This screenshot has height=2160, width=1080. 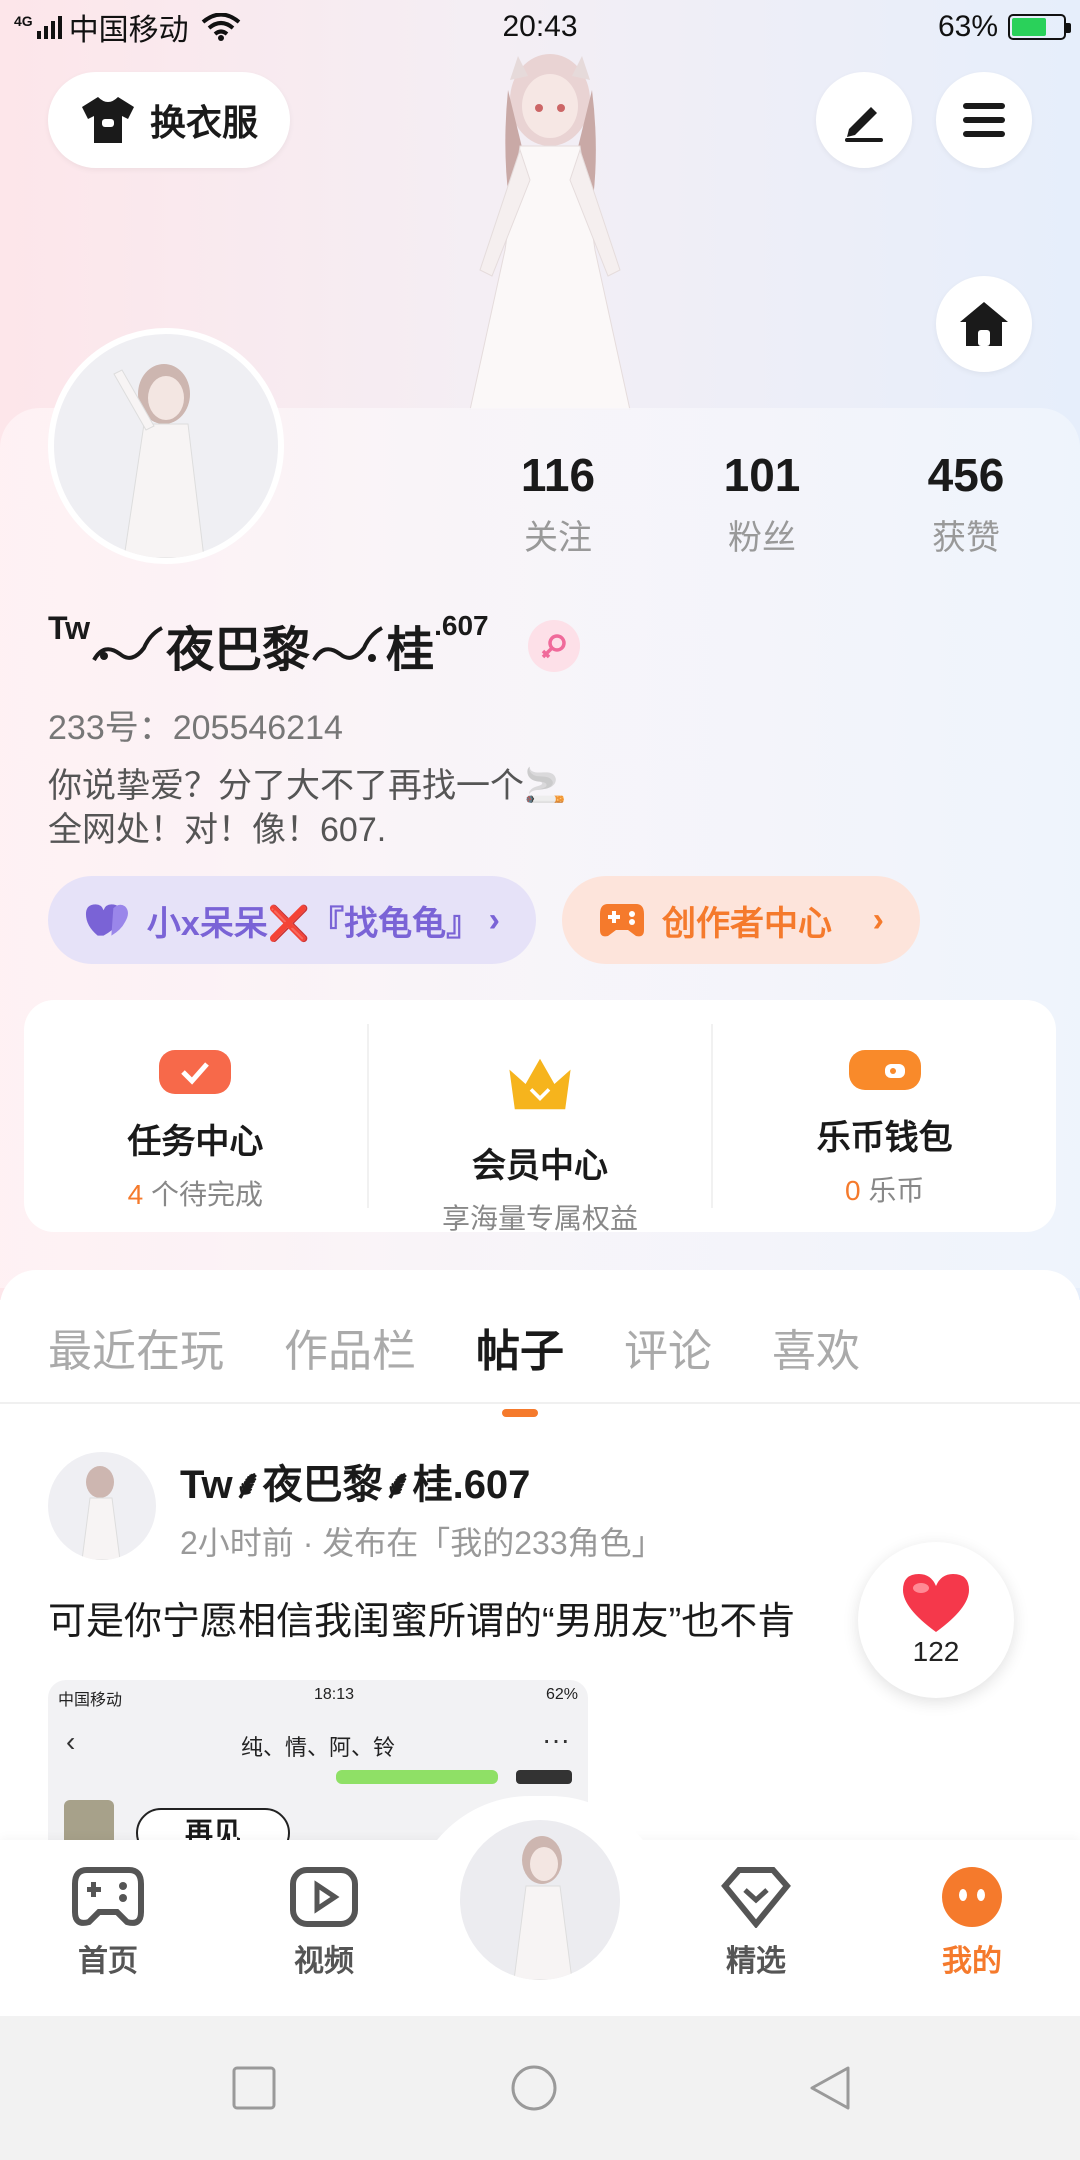 What do you see at coordinates (1004, 27) in the screenshot?
I see `status-right: 63%` at bounding box center [1004, 27].